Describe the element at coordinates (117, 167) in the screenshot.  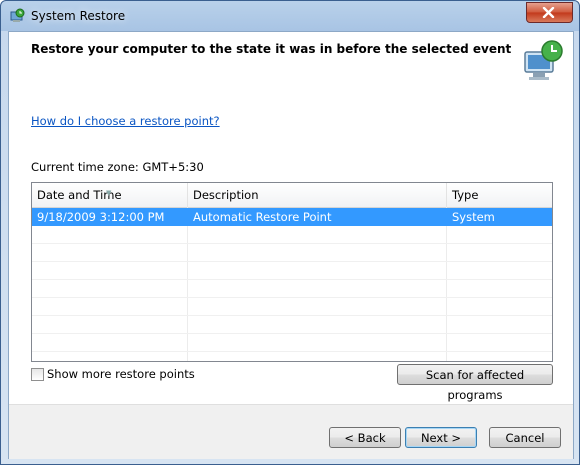
I see `timezone-label: Current time zone: GMT+5:30` at that location.